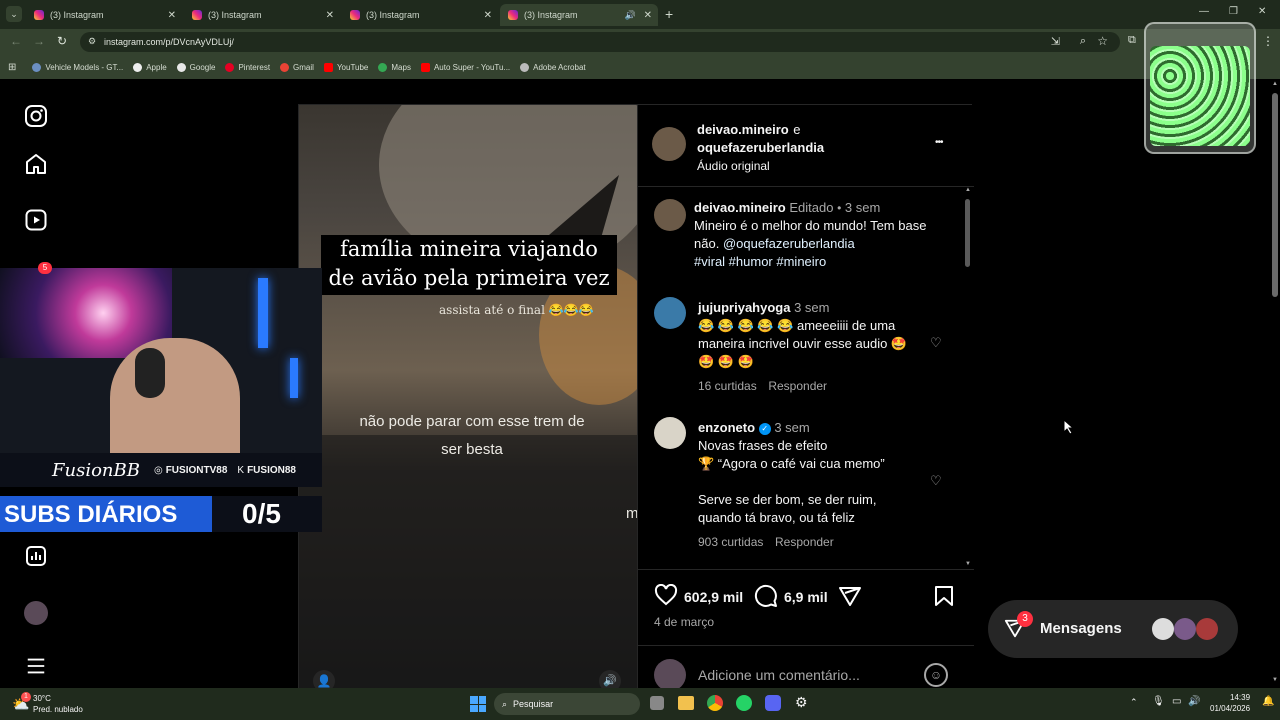  I want to click on file-explorer-icon, so click(686, 703).